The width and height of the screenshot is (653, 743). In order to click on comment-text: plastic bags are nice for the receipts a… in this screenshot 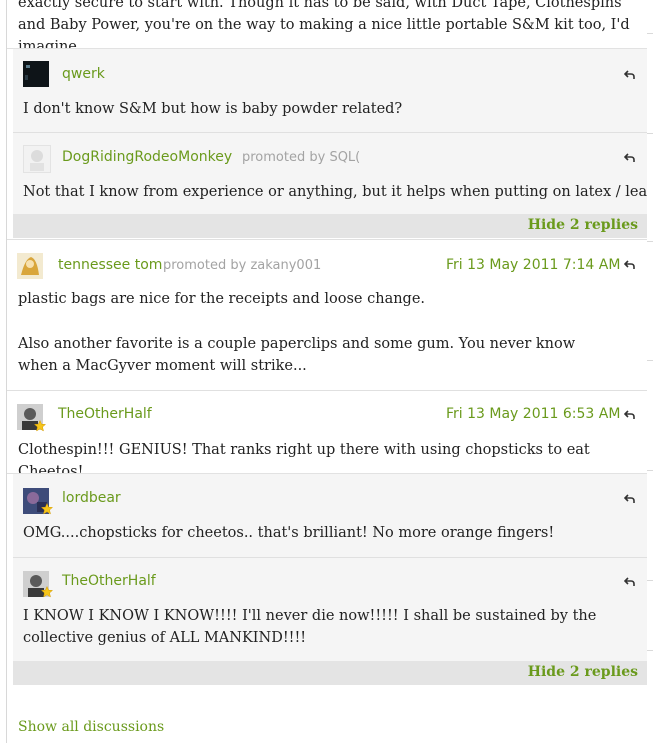, I will do `click(222, 299)`.